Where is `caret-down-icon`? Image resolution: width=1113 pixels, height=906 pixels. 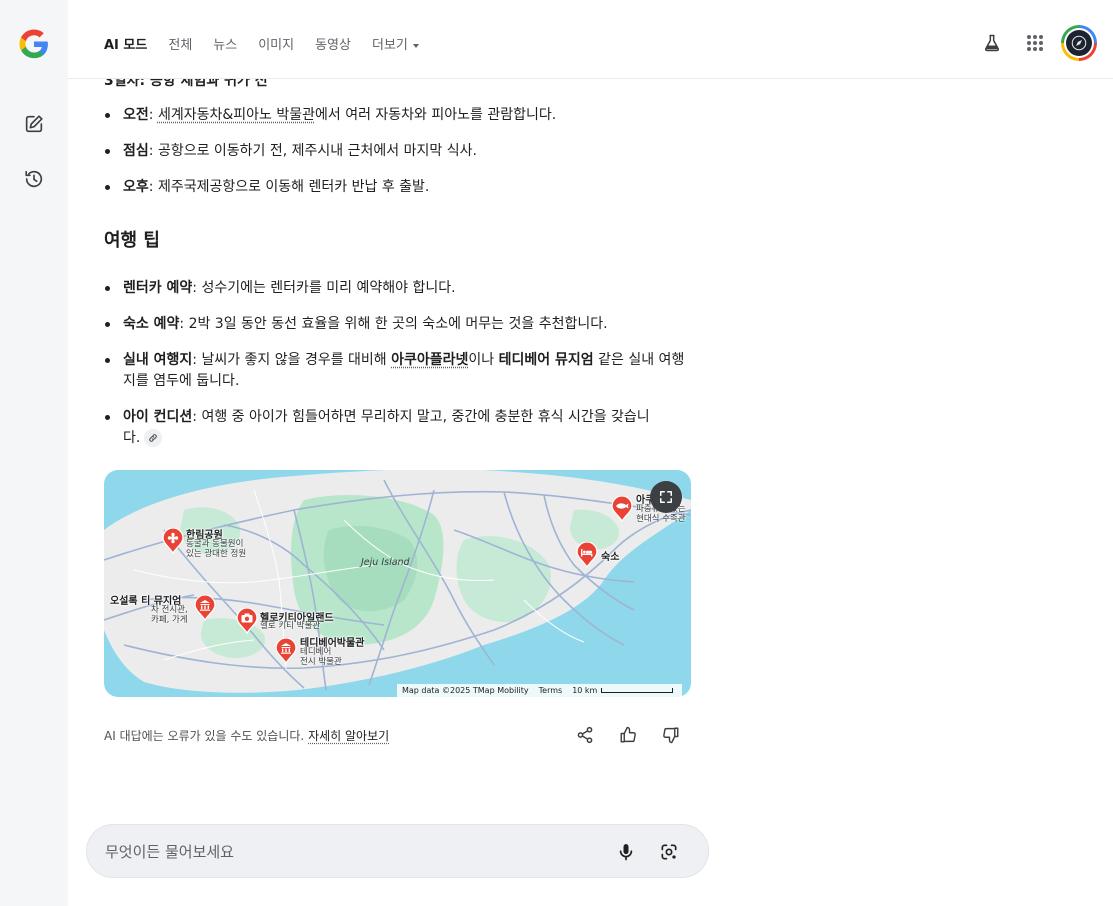
caret-down-icon is located at coordinates (415, 45).